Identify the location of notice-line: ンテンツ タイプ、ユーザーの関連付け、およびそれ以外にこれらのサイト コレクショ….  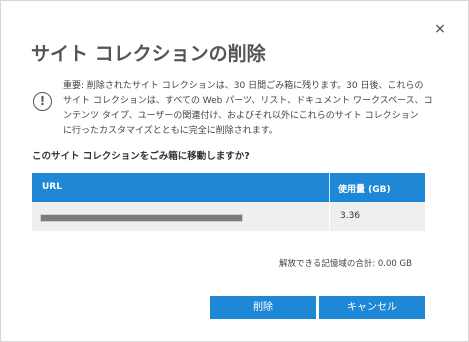
(241, 116).